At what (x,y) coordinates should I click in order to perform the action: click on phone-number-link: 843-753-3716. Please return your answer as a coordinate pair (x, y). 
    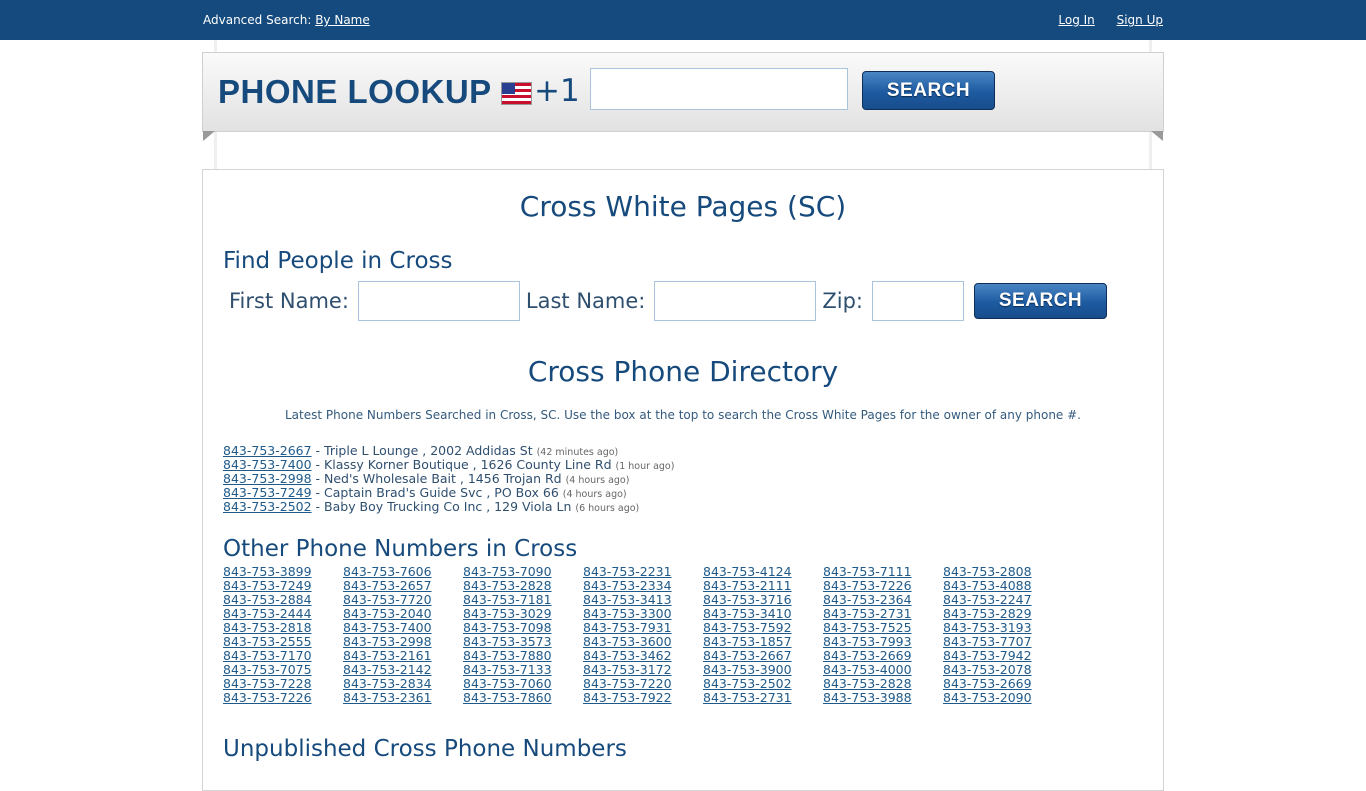
    Looking at the image, I should click on (763, 600).